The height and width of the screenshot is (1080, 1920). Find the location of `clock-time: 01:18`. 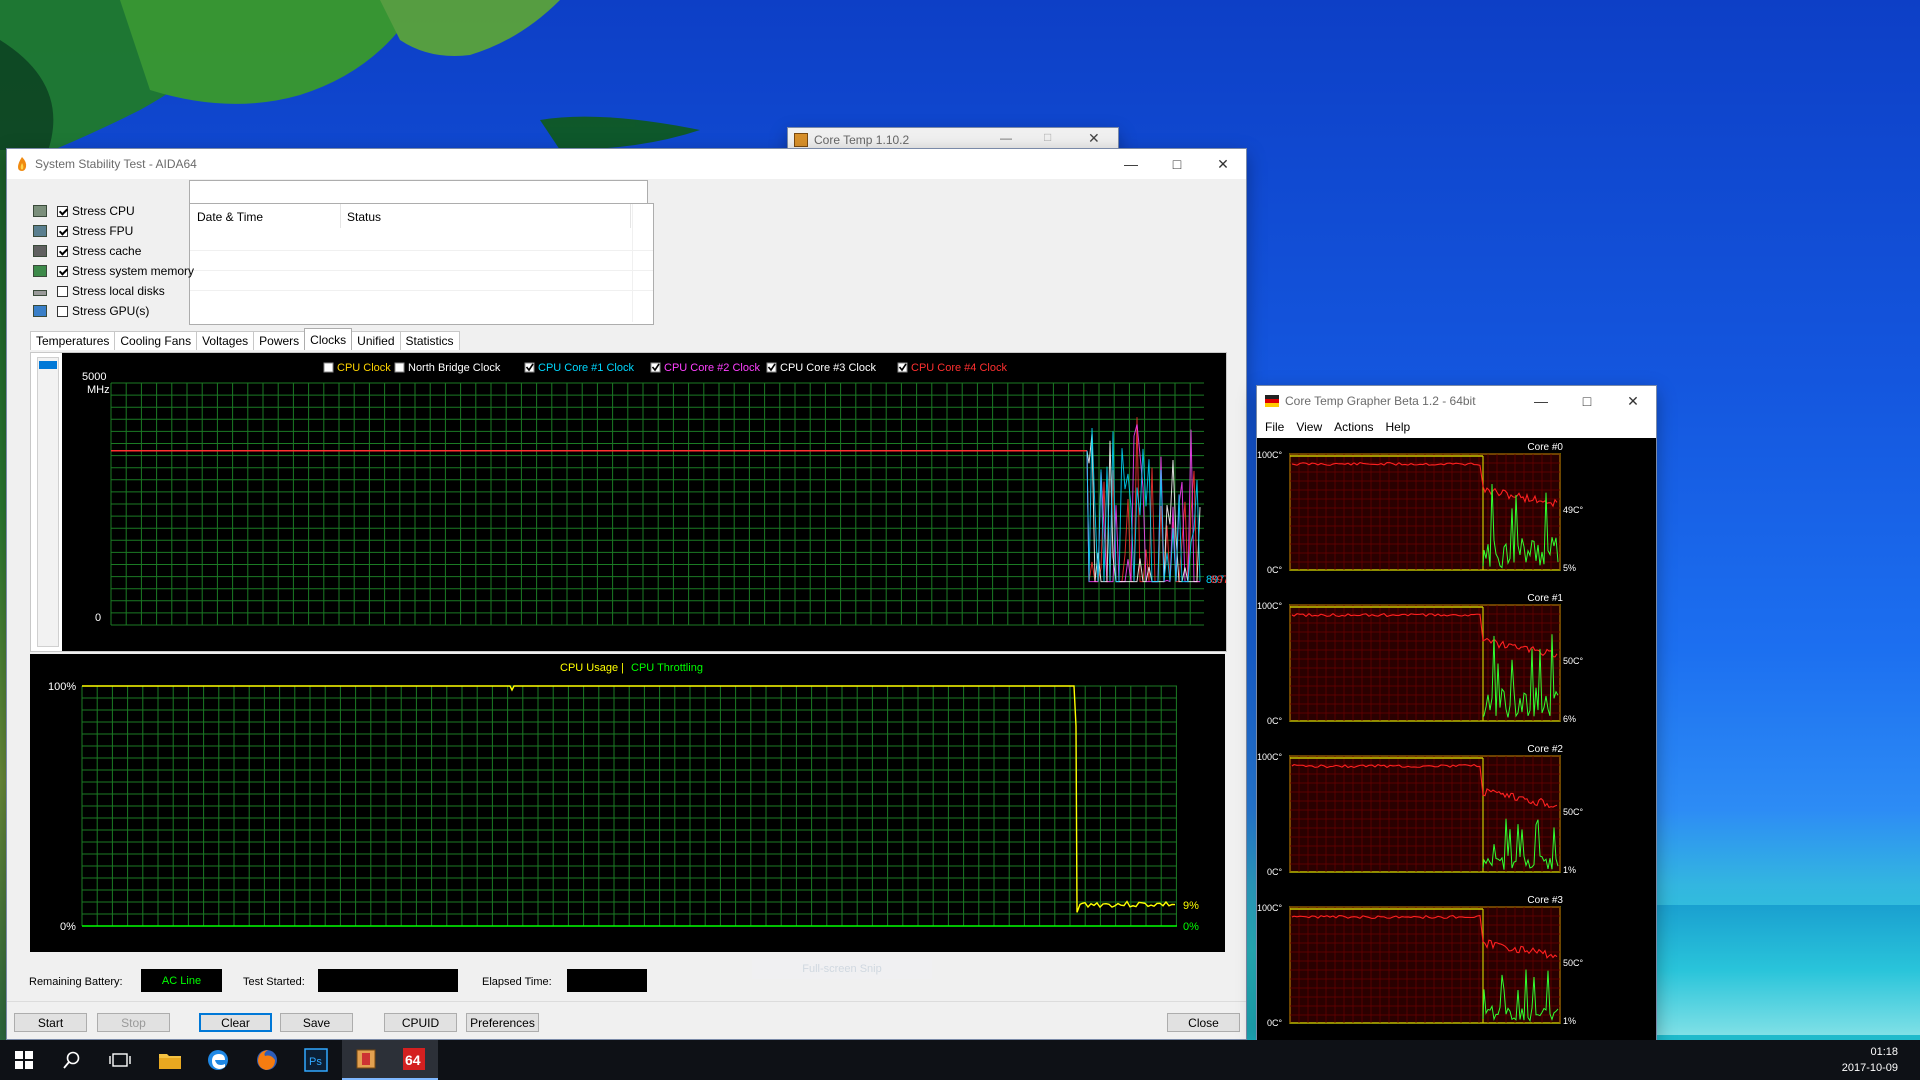

clock-time: 01:18 is located at coordinates (1884, 1052).